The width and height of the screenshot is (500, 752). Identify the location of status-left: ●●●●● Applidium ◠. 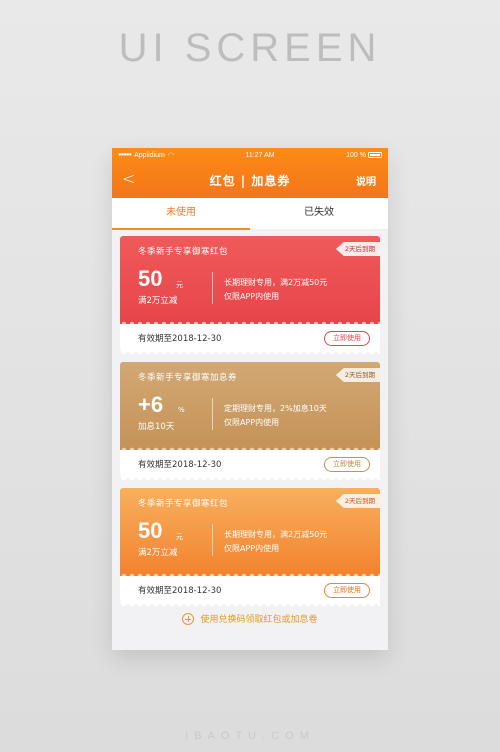
(146, 155).